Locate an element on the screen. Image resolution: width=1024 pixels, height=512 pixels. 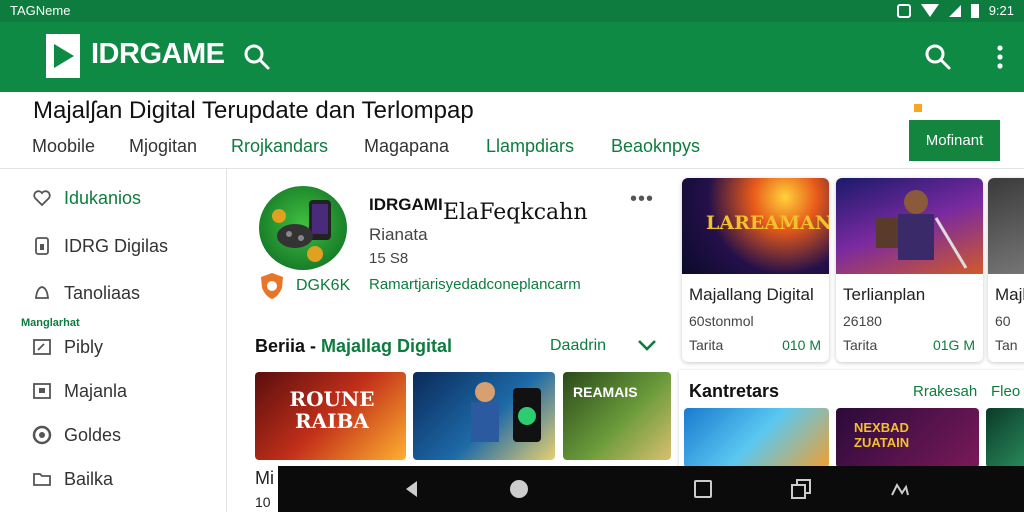
wifi-icon is located at coordinates (929, 10).